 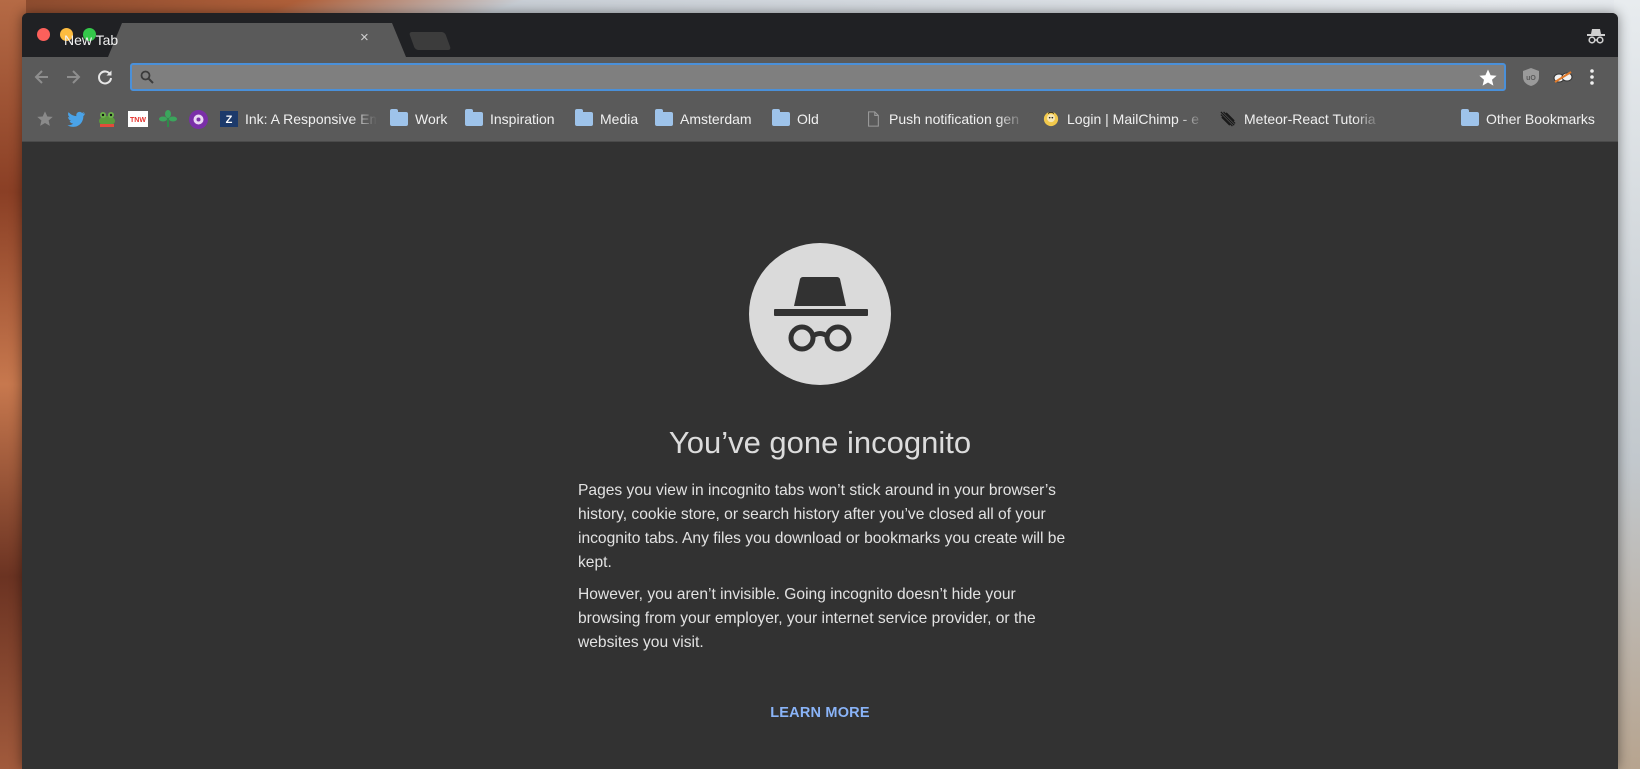 I want to click on bookmark-frog, so click(x=107, y=119).